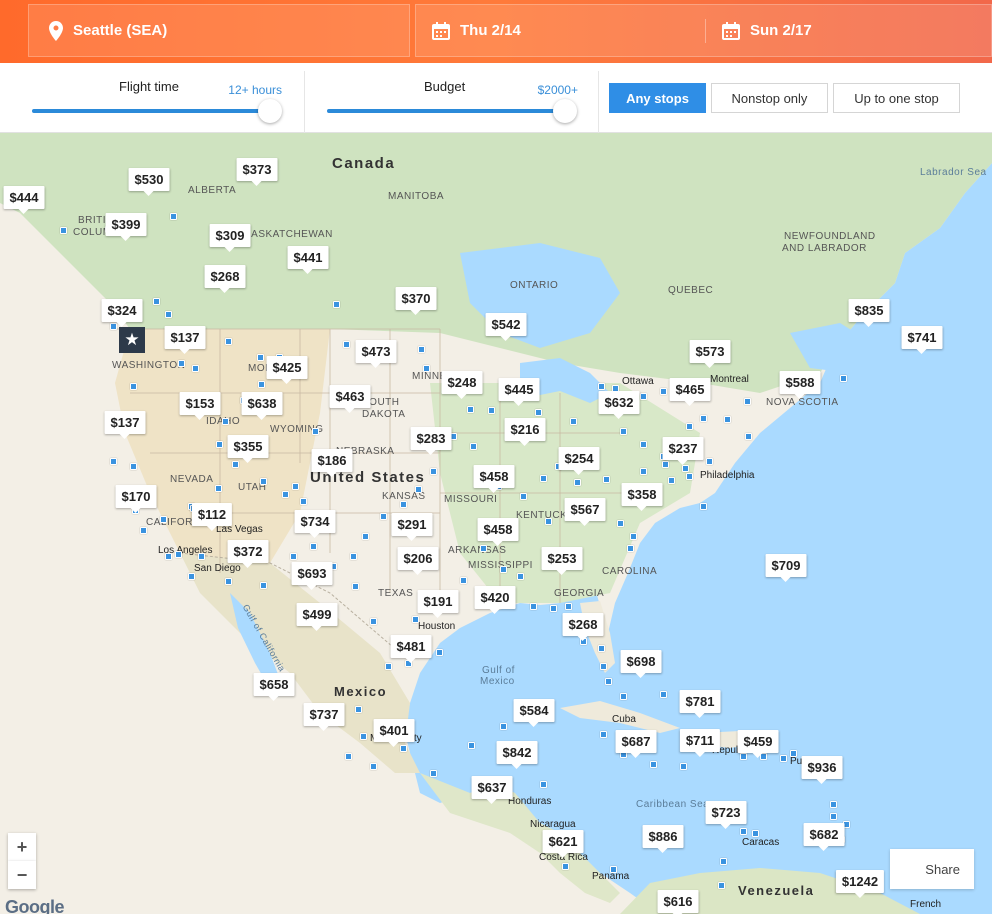  Describe the element at coordinates (248, 554) in the screenshot. I see `price-marker: $372` at that location.